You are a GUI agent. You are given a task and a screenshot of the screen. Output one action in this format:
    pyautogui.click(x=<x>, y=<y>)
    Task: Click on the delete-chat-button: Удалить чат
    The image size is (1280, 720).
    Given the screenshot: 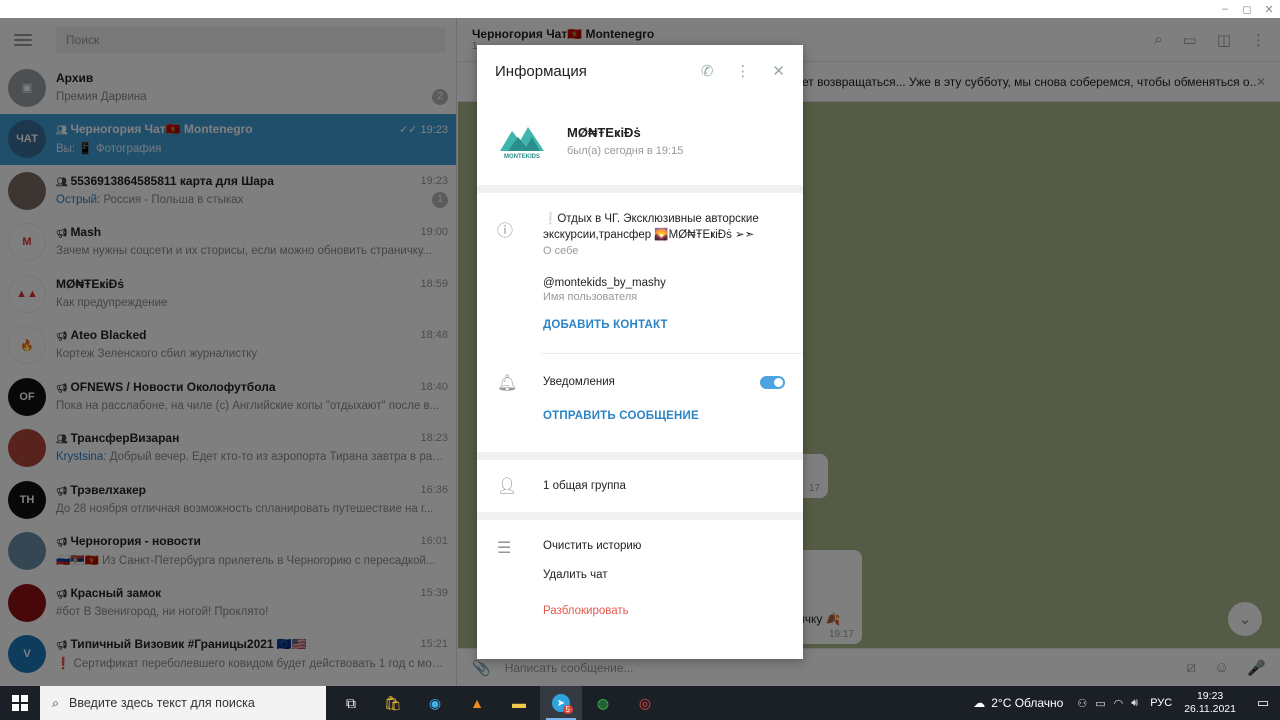 What is the action you would take?
    pyautogui.click(x=664, y=575)
    